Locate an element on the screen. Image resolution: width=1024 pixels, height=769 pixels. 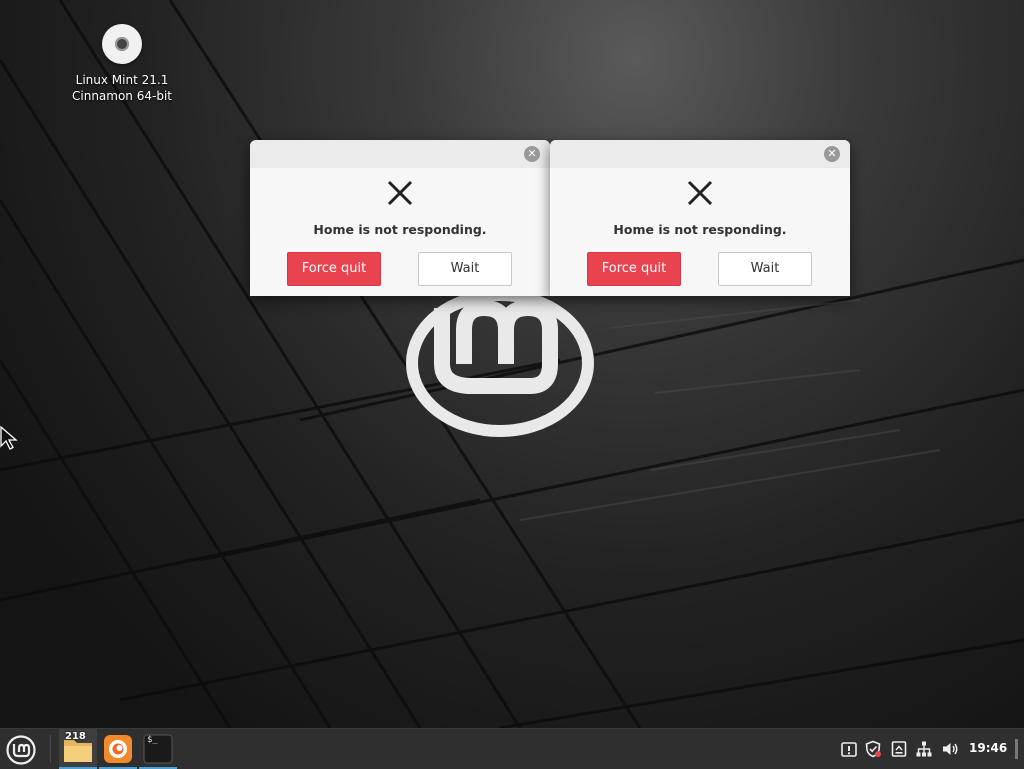
notifications-icon is located at coordinates (849, 749).